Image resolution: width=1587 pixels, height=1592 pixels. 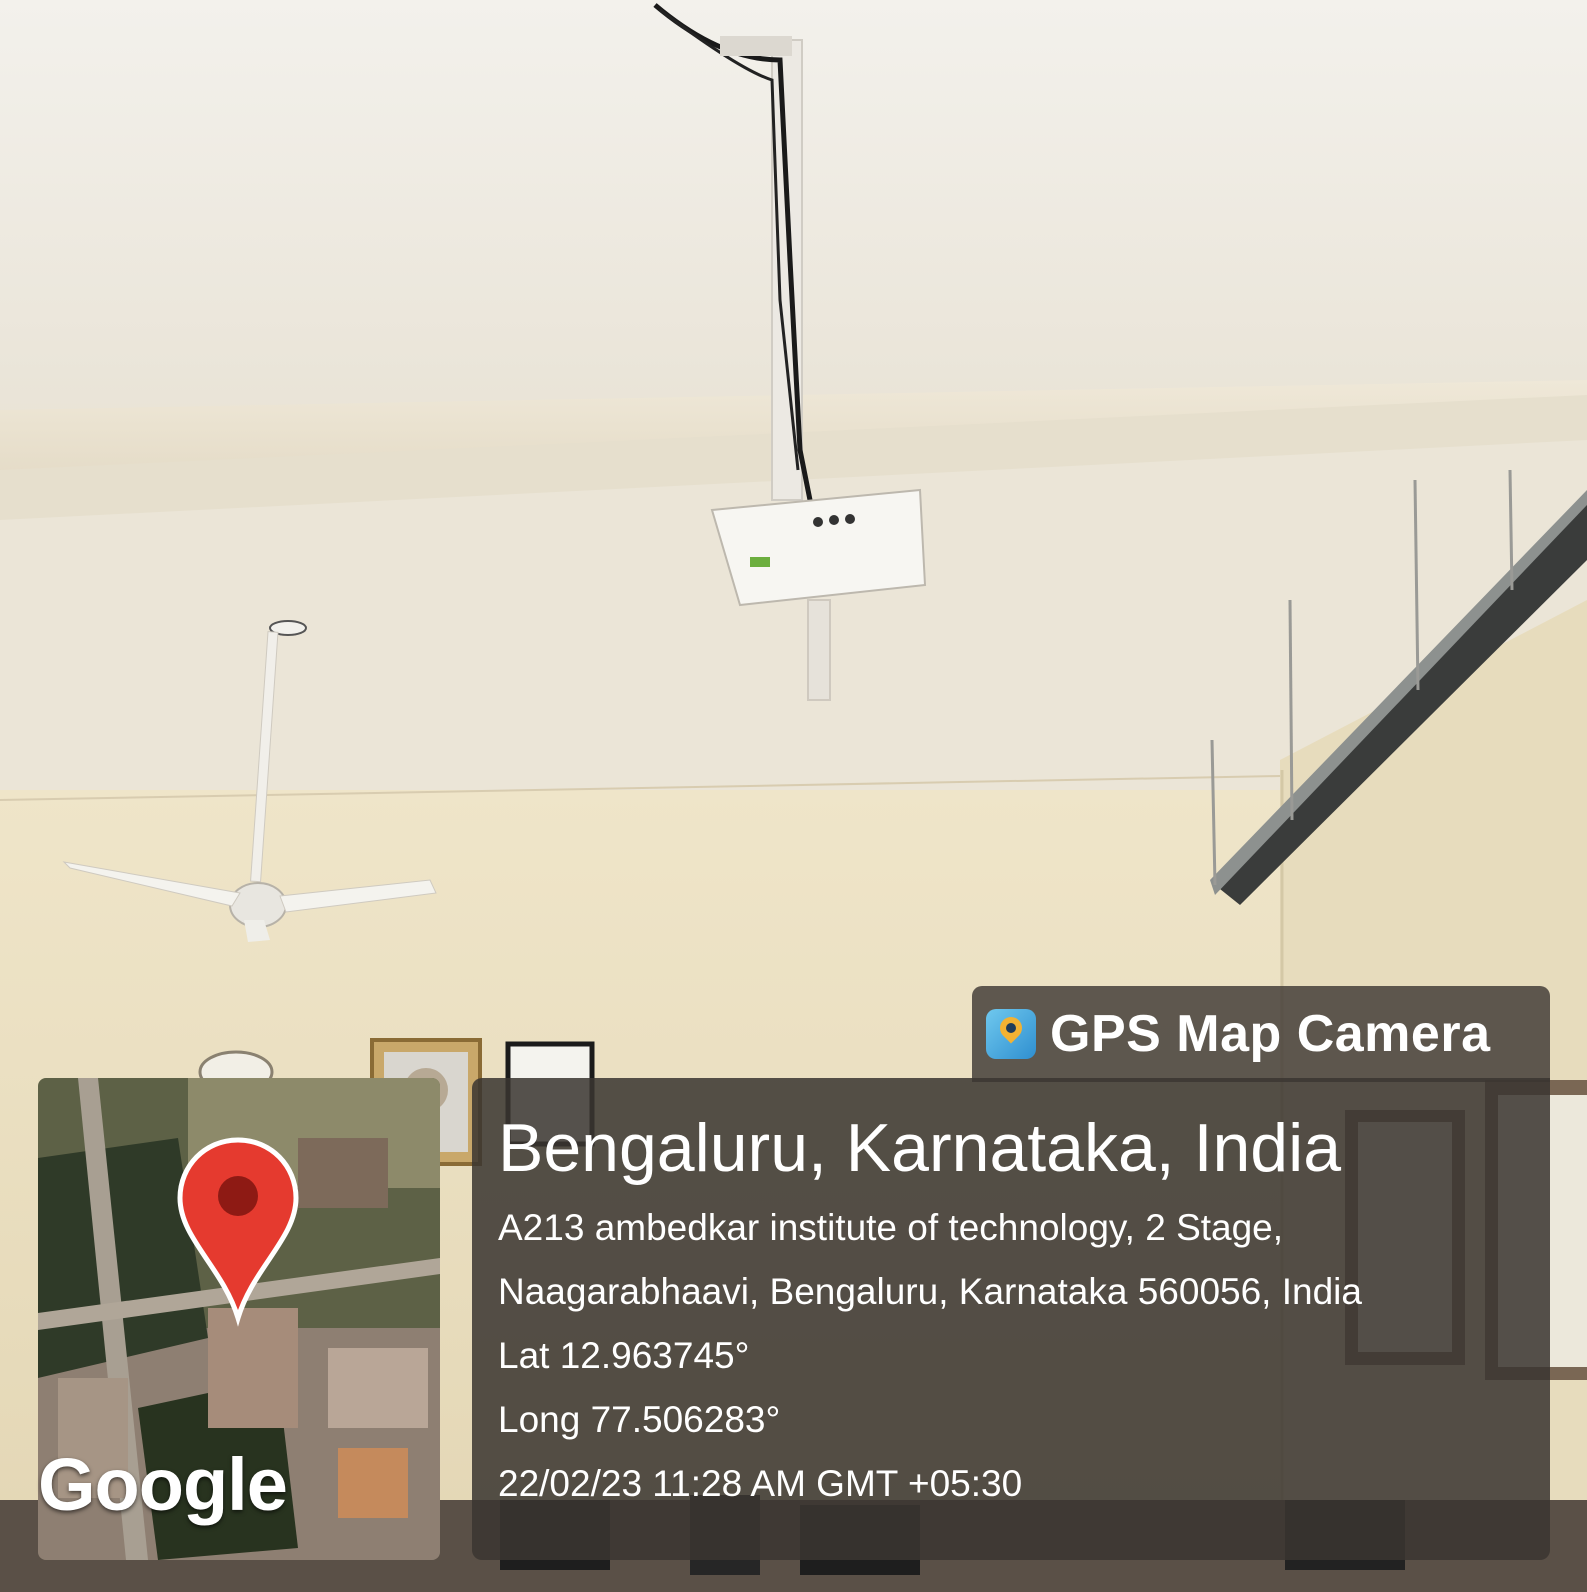 What do you see at coordinates (920, 1148) in the screenshot?
I see `place-title: Bengaluru, Karnataka, India` at bounding box center [920, 1148].